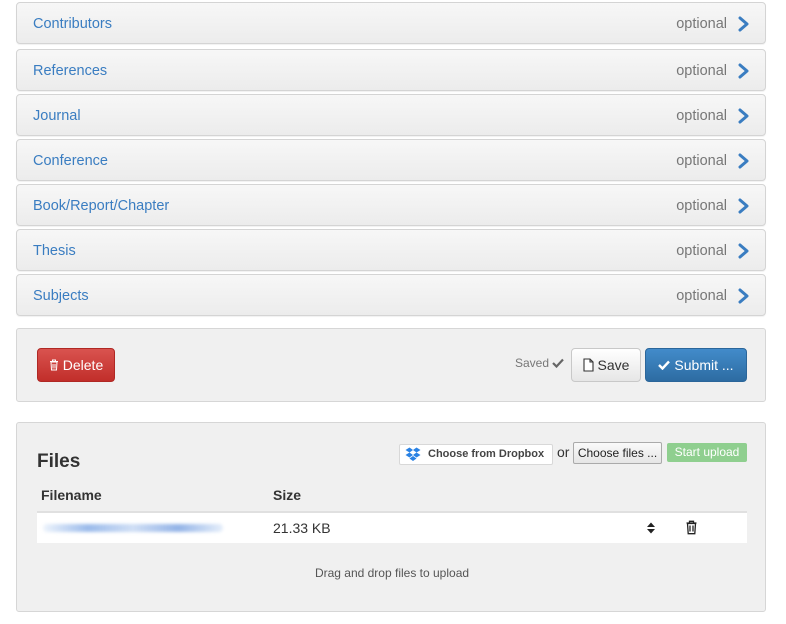 The height and width of the screenshot is (624, 786). I want to click on save-button: Save, so click(606, 365).